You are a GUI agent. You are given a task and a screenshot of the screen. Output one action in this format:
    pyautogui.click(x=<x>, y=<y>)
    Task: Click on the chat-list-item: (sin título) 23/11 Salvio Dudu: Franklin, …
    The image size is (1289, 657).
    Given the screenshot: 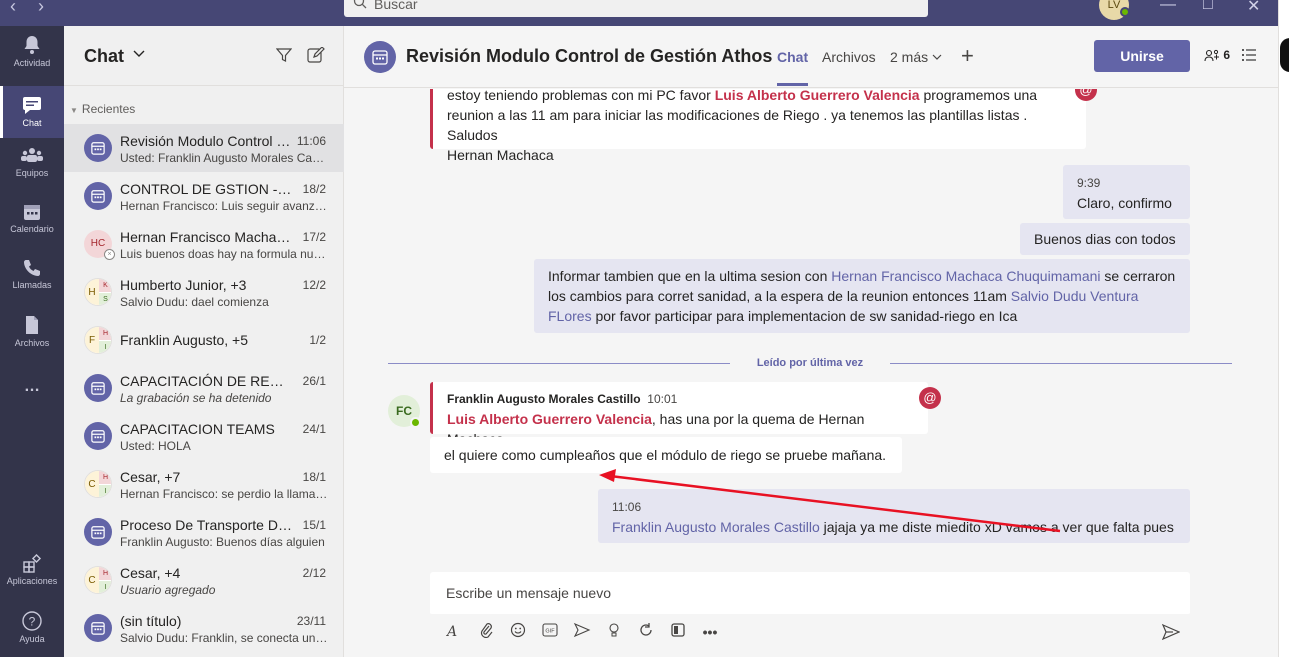 What is the action you would take?
    pyautogui.click(x=204, y=628)
    